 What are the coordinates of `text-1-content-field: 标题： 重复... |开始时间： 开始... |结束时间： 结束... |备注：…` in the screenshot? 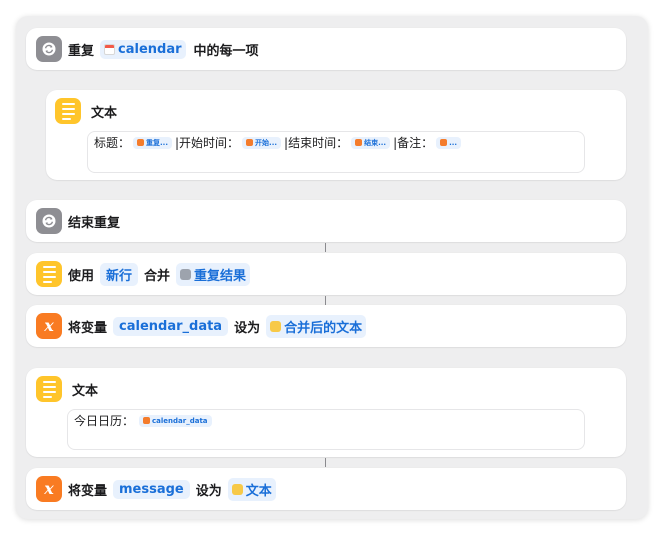 It's located at (336, 152).